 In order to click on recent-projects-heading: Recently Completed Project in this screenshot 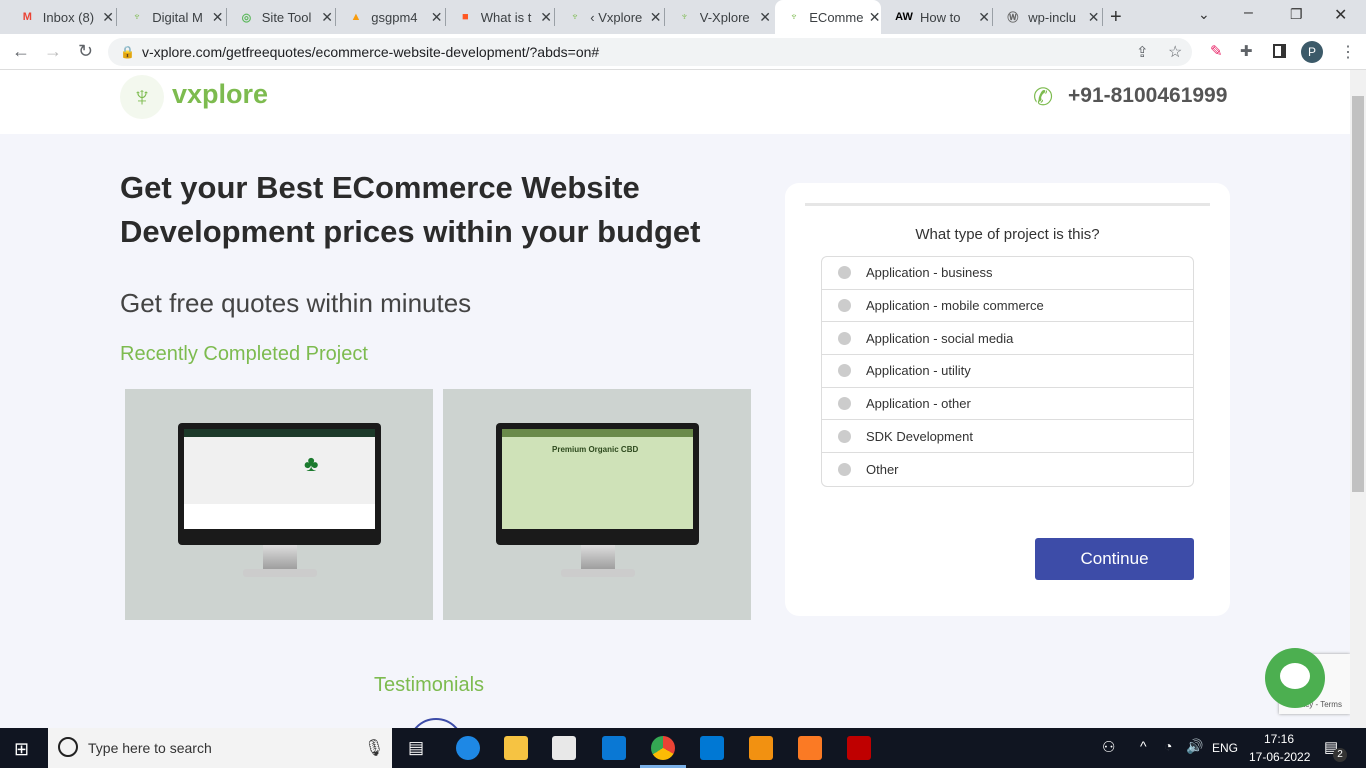, I will do `click(244, 354)`.